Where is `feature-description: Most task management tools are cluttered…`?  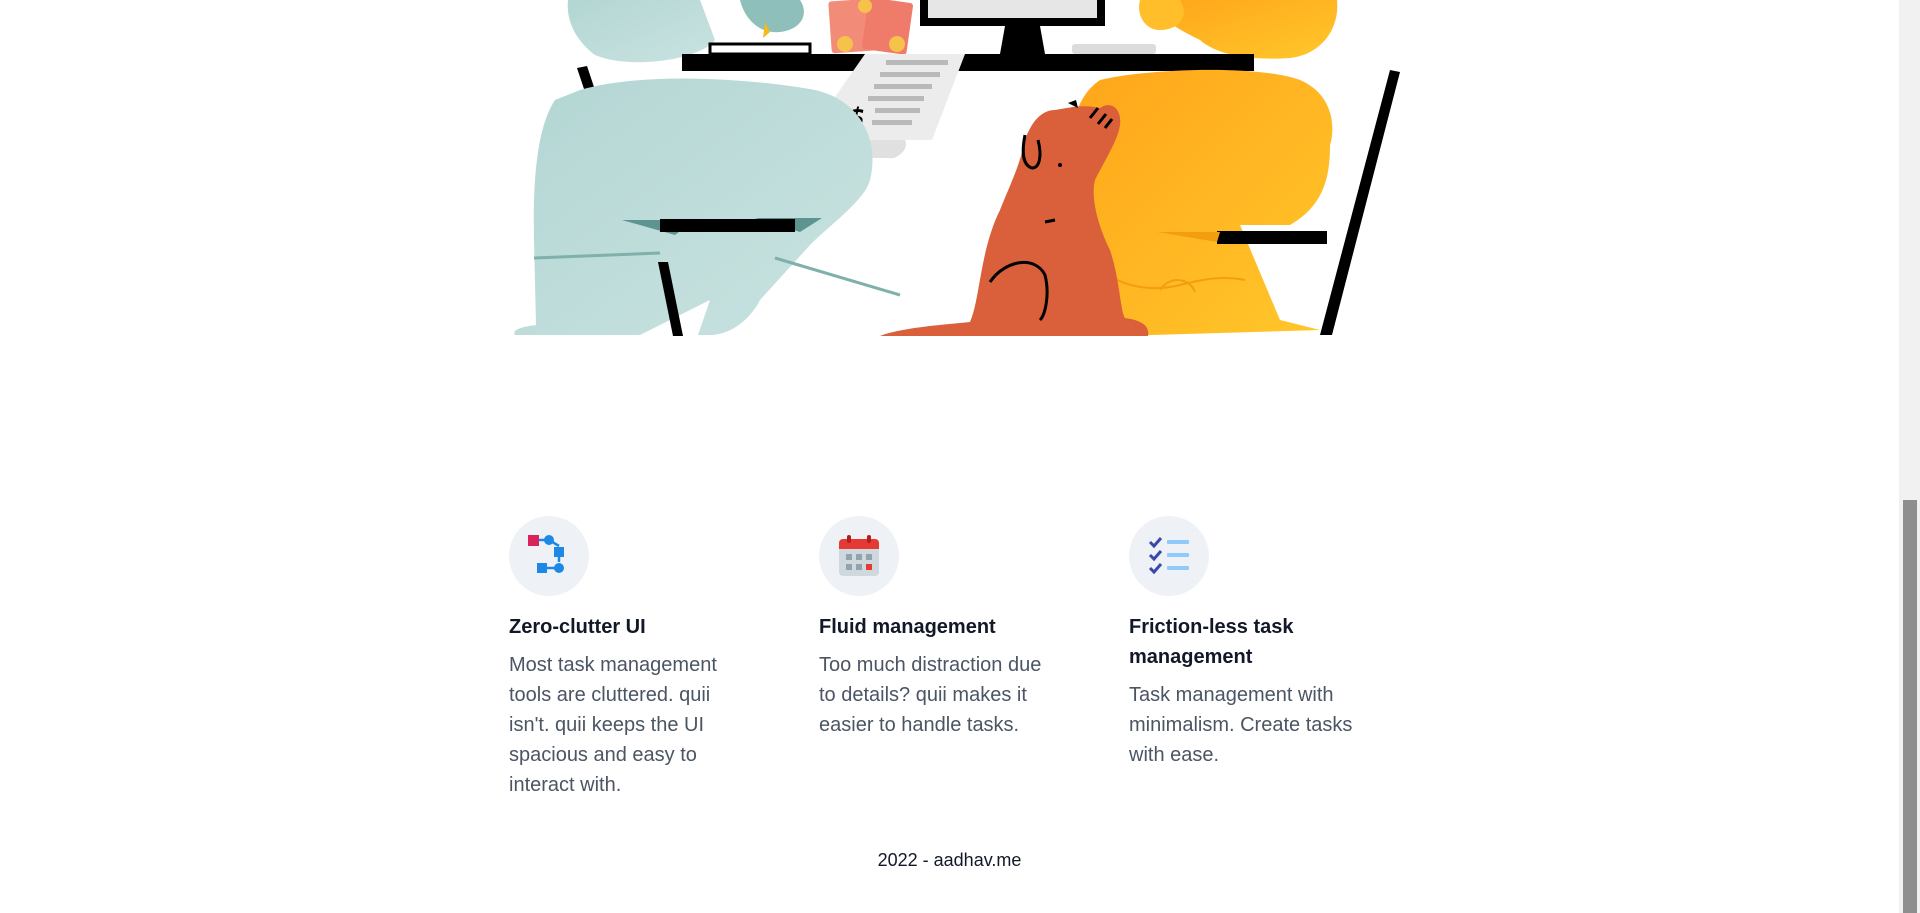
feature-description: Most task management tools are cluttered… is located at coordinates (613, 725).